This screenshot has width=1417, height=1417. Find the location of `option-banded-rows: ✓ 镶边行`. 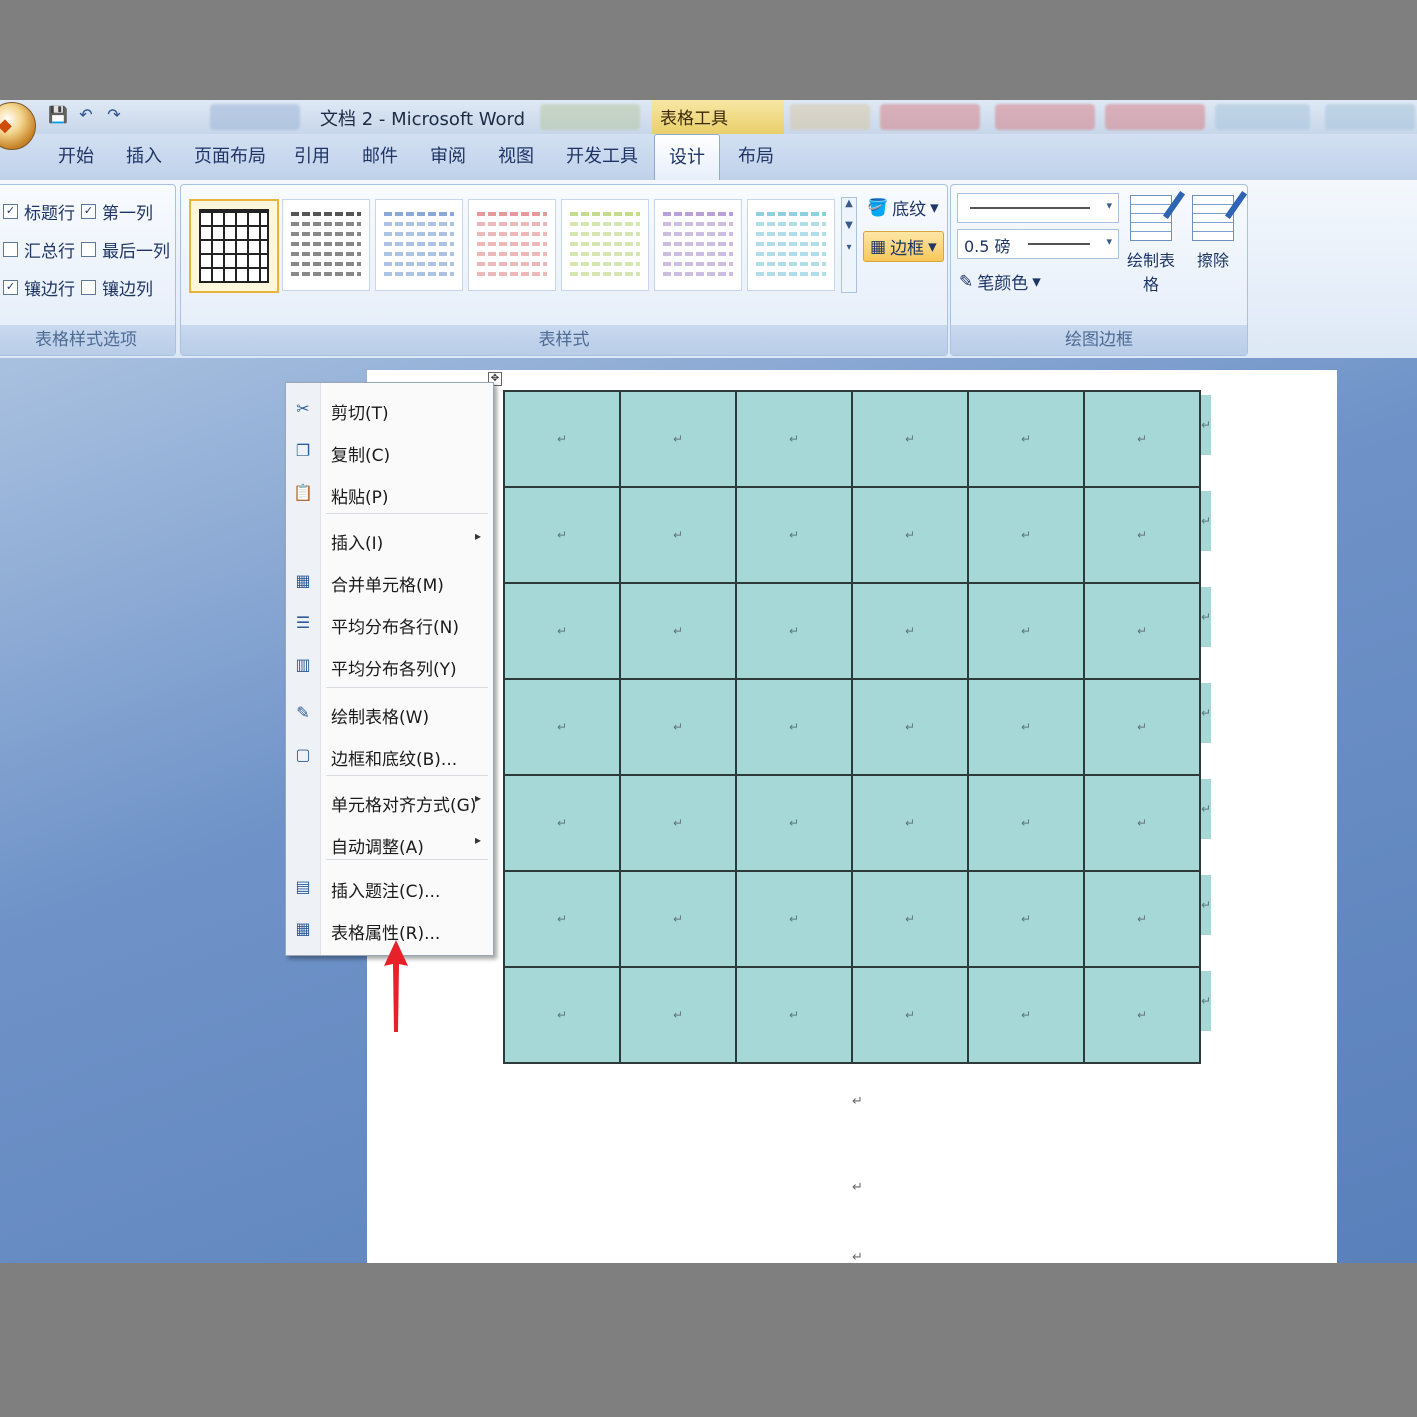

option-banded-rows: ✓ 镶边行 is located at coordinates (39, 287).